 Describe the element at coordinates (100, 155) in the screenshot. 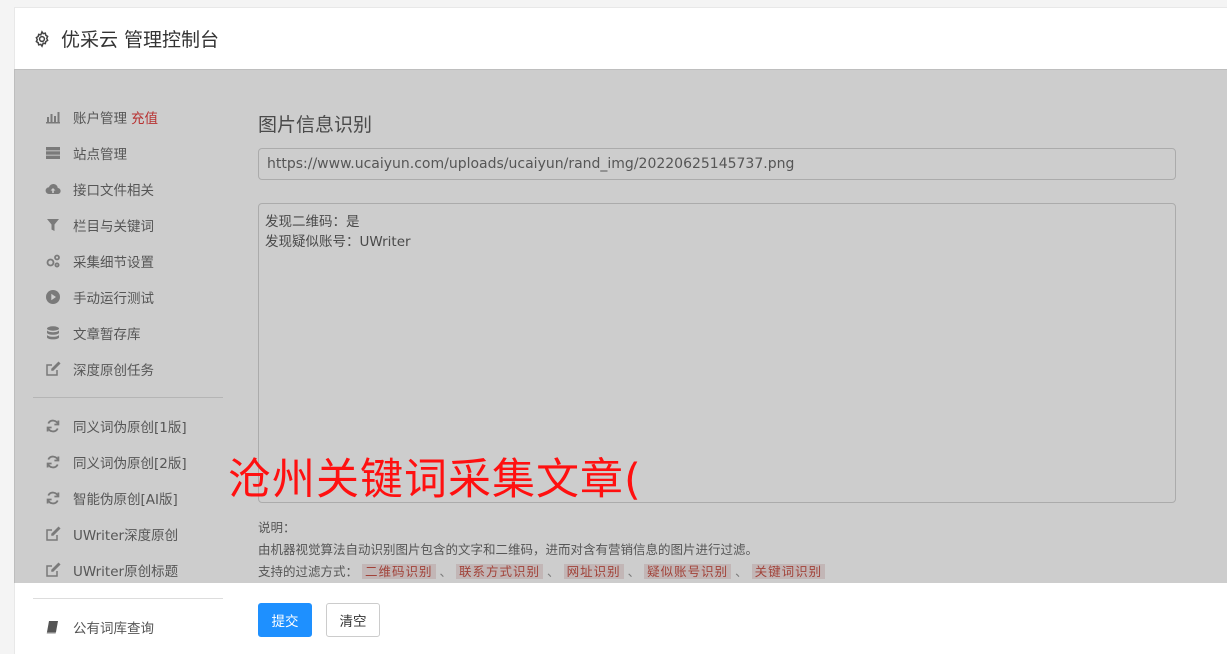

I see `sidebar-item-label: 站点管理` at that location.